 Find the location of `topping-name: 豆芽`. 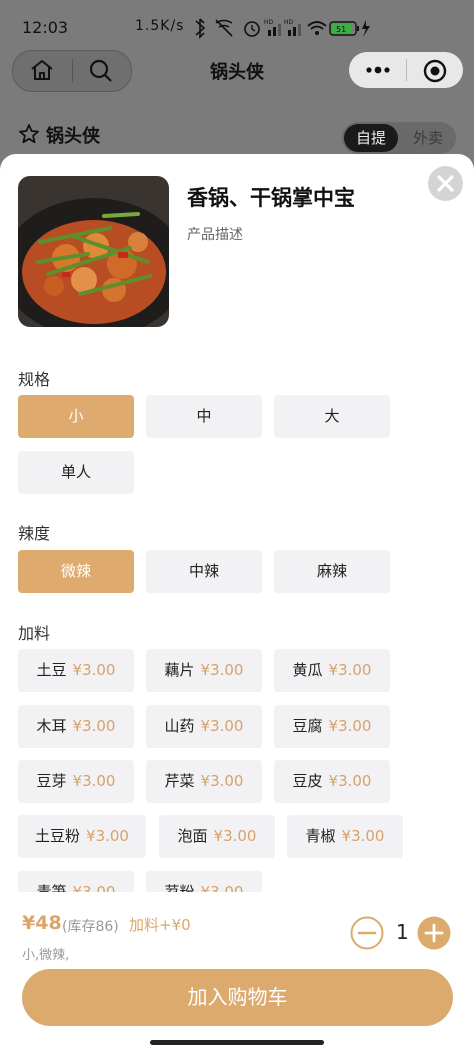

topping-name: 豆芽 is located at coordinates (51, 781).